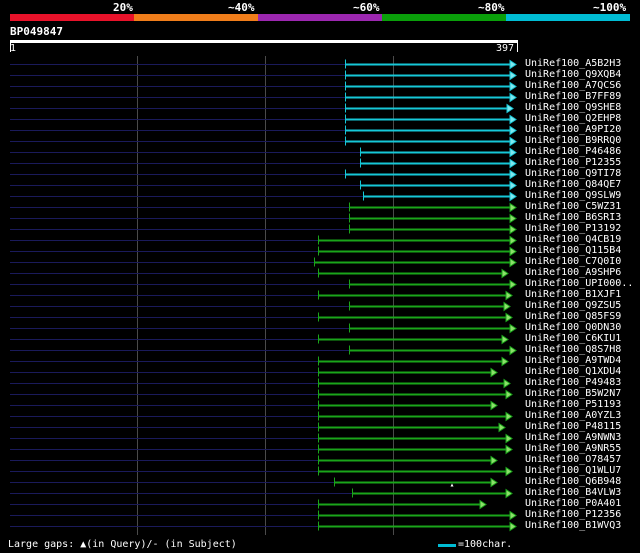 This screenshot has width=640, height=553. I want to click on hit-label: UniRef100_P0A401, so click(573, 503).